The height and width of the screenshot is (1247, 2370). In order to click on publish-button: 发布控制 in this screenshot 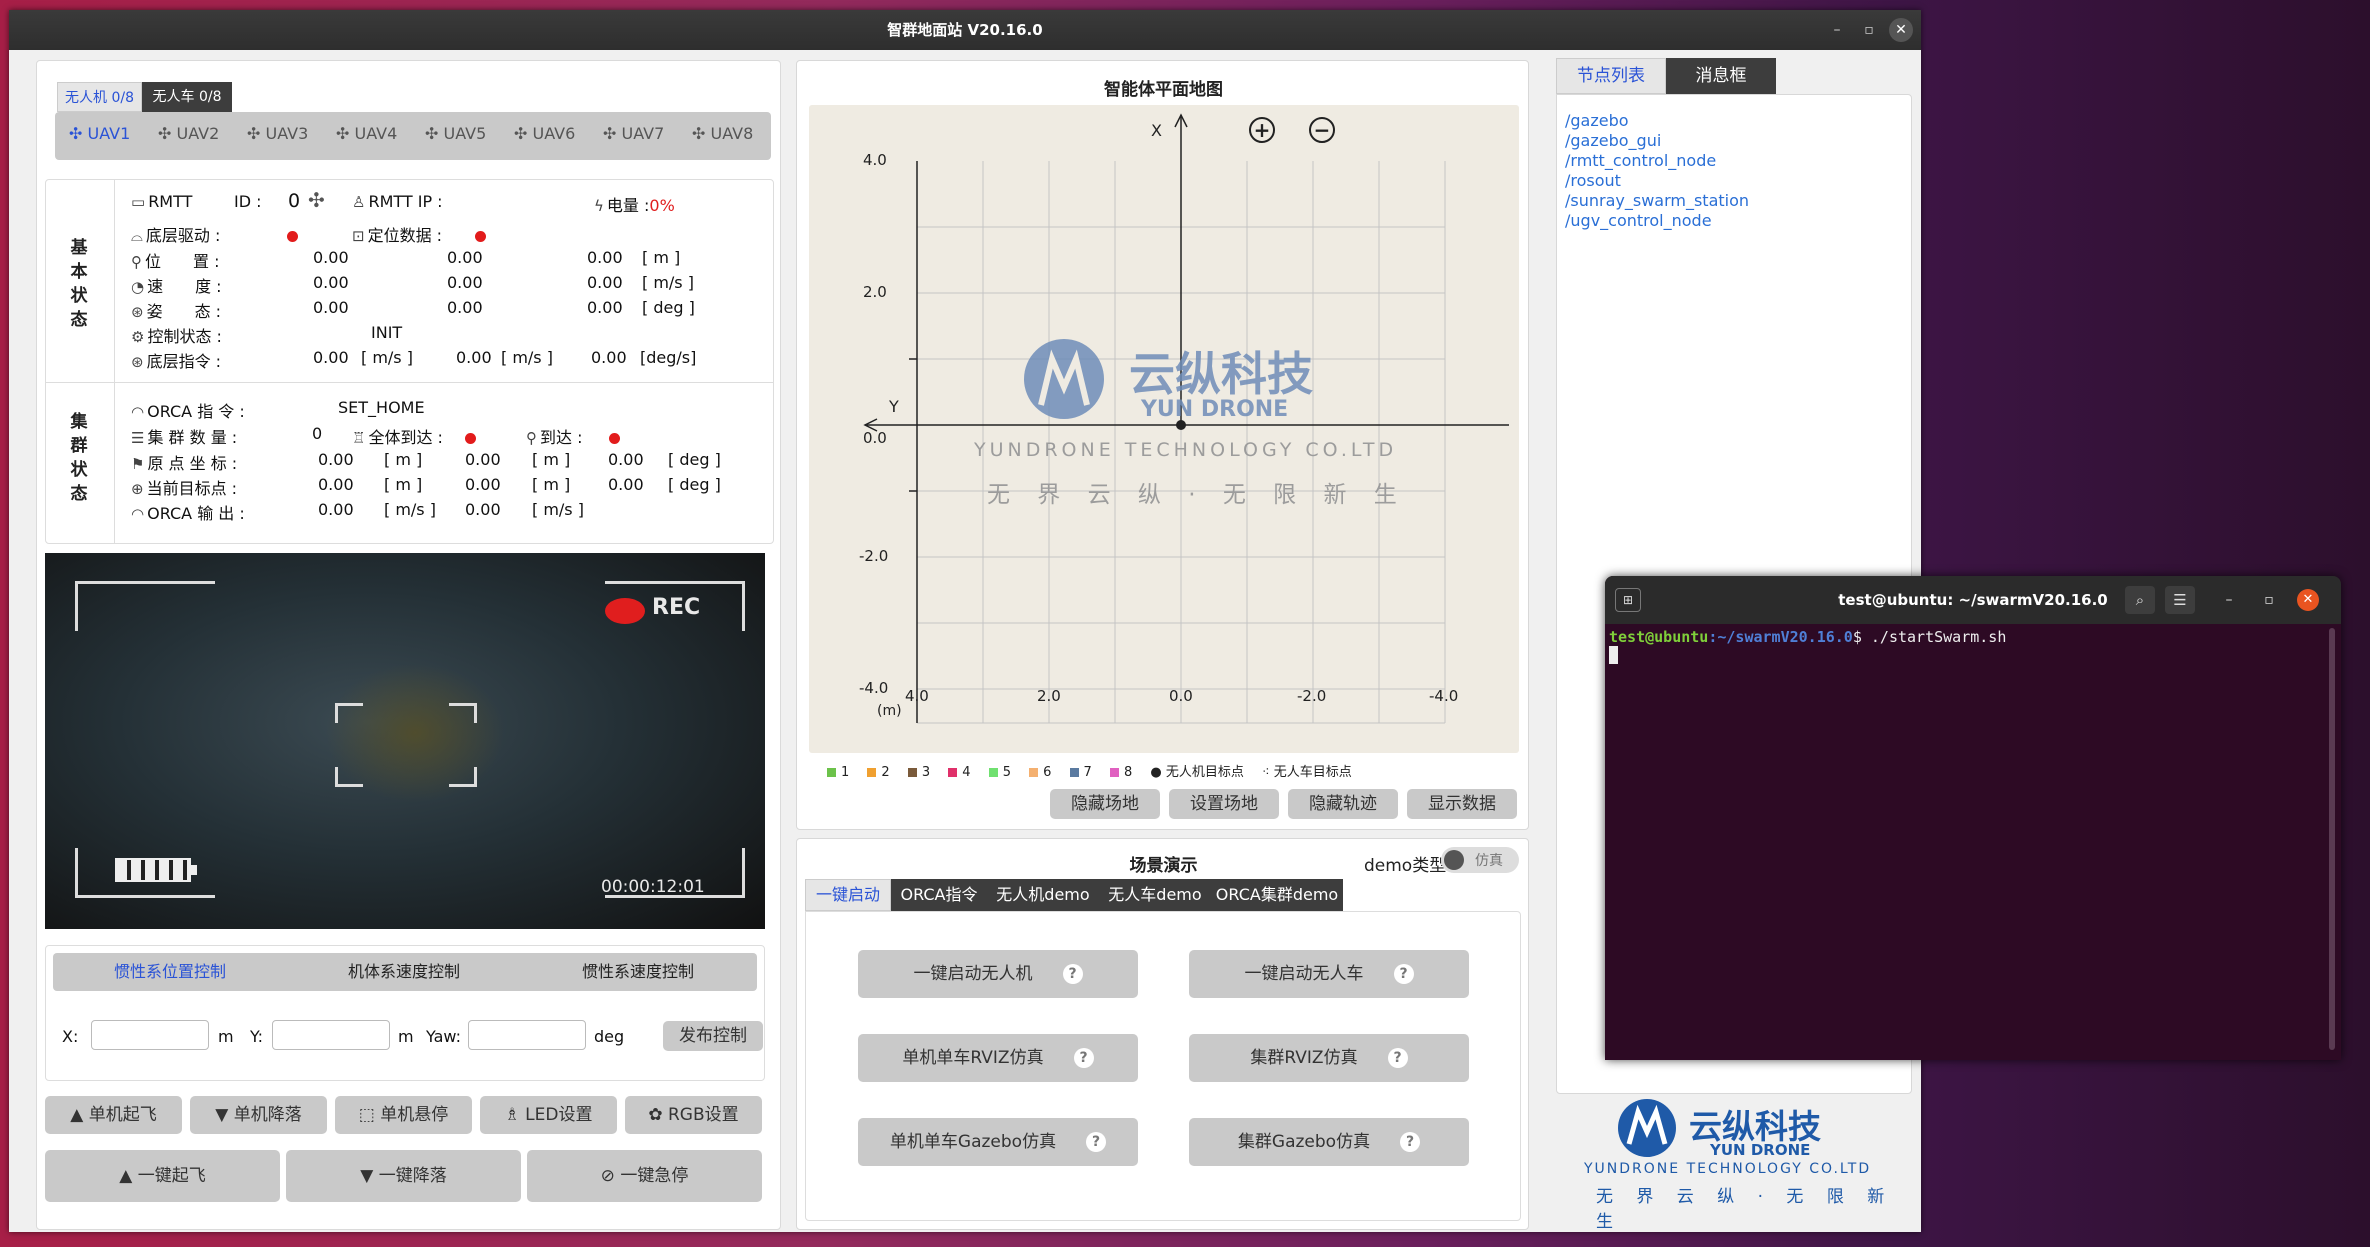, I will do `click(713, 1036)`.